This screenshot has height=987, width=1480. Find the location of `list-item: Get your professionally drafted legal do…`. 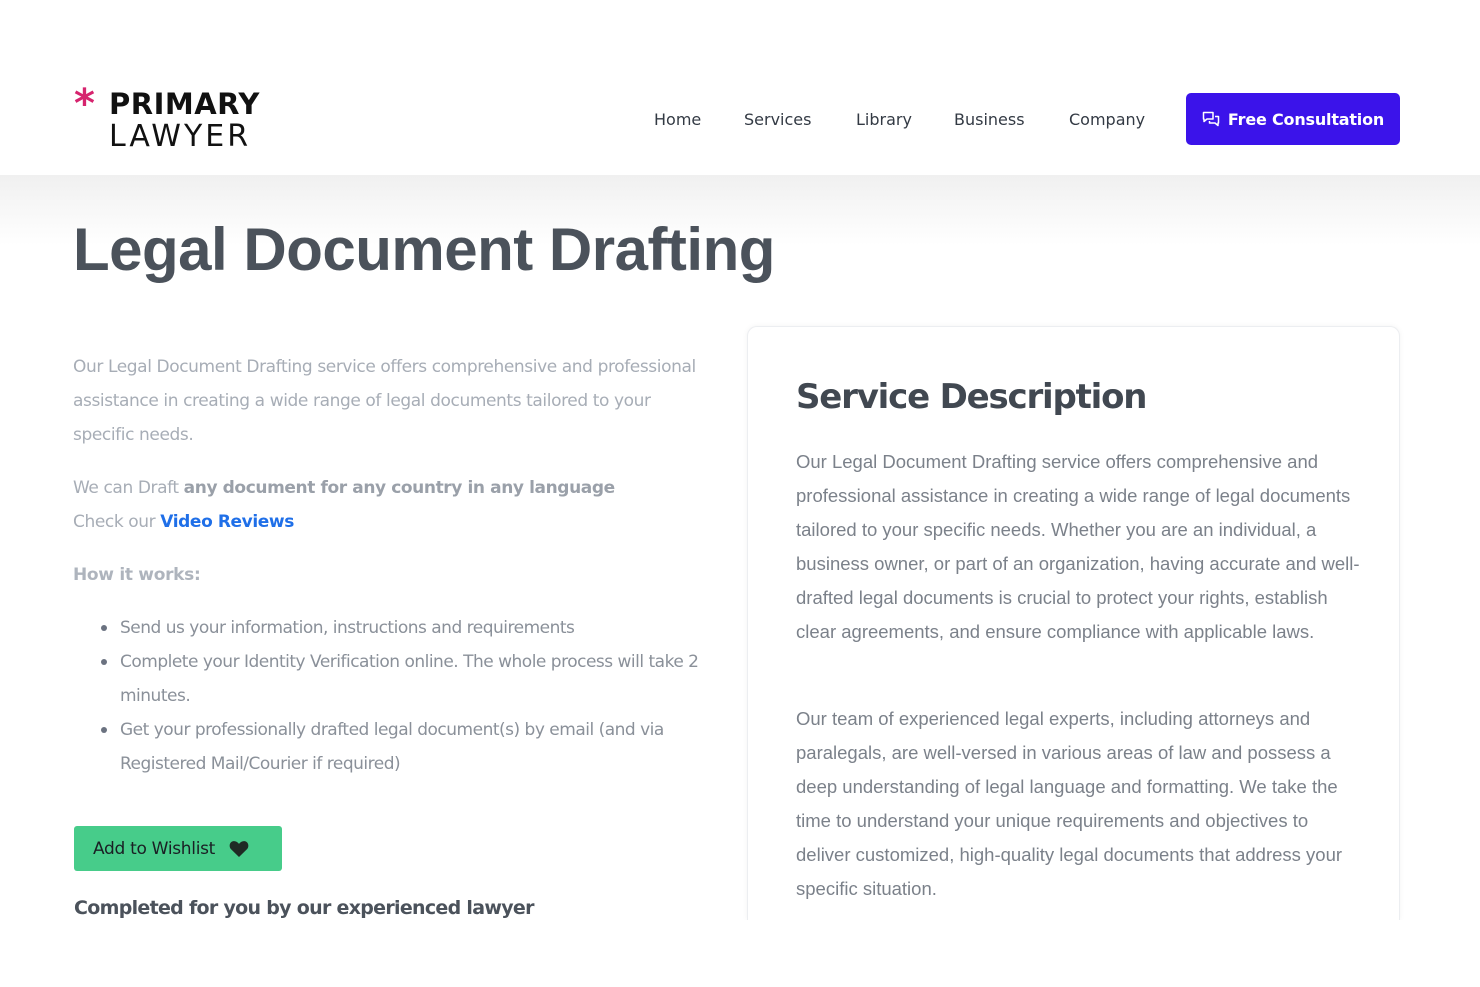

list-item: Get your professionally drafted legal do… is located at coordinates (407, 747).